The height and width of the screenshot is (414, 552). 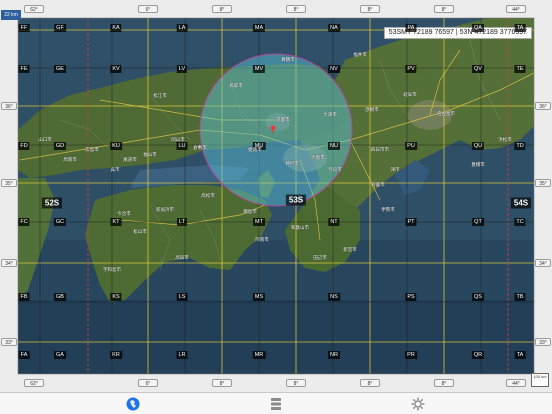 What do you see at coordinates (259, 222) in the screenshot?
I see `grid-square-label: MT` at bounding box center [259, 222].